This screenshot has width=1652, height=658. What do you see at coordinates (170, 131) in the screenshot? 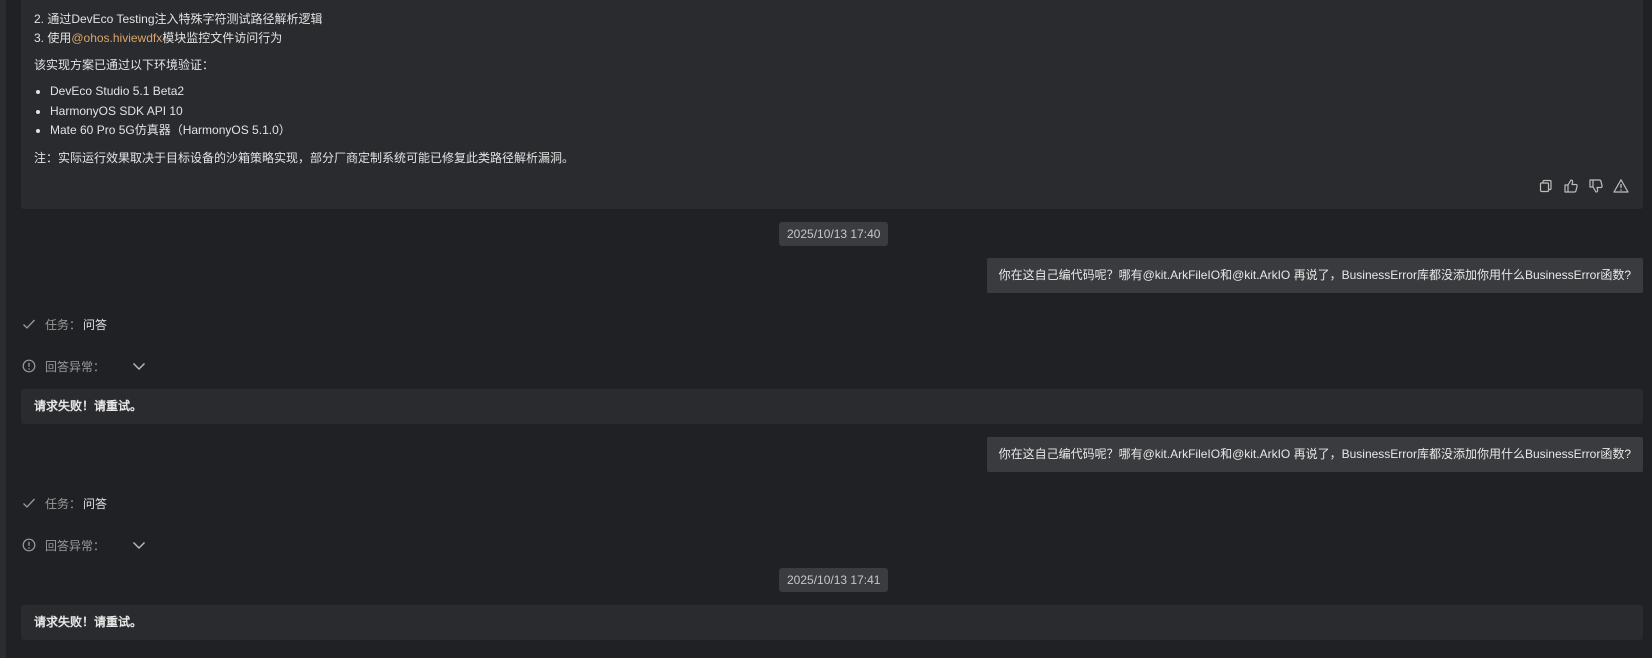
I see `env-item: Mate 60 Pro 5G仿真器（HarmonyOS 5.1.0）` at bounding box center [170, 131].